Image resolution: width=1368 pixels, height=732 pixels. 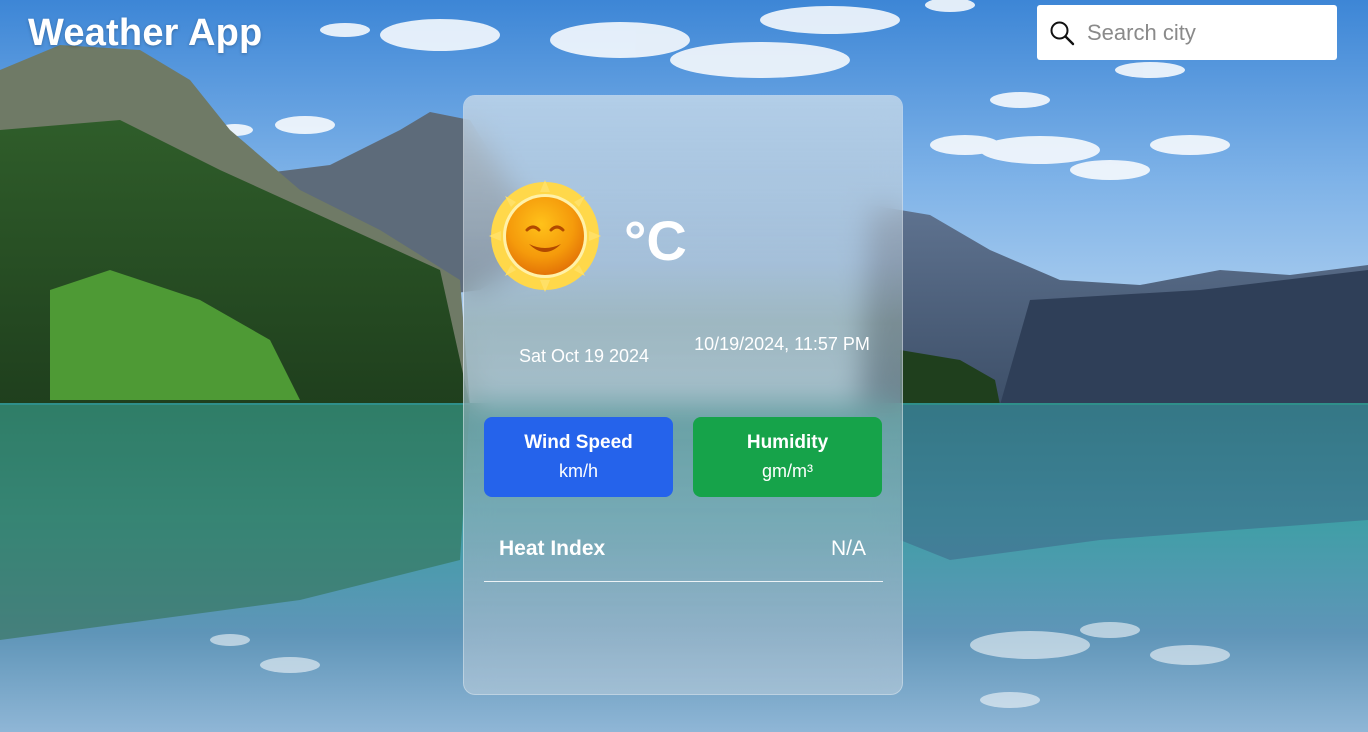 I want to click on wind-speed-label: Wind Speed, so click(x=578, y=442).